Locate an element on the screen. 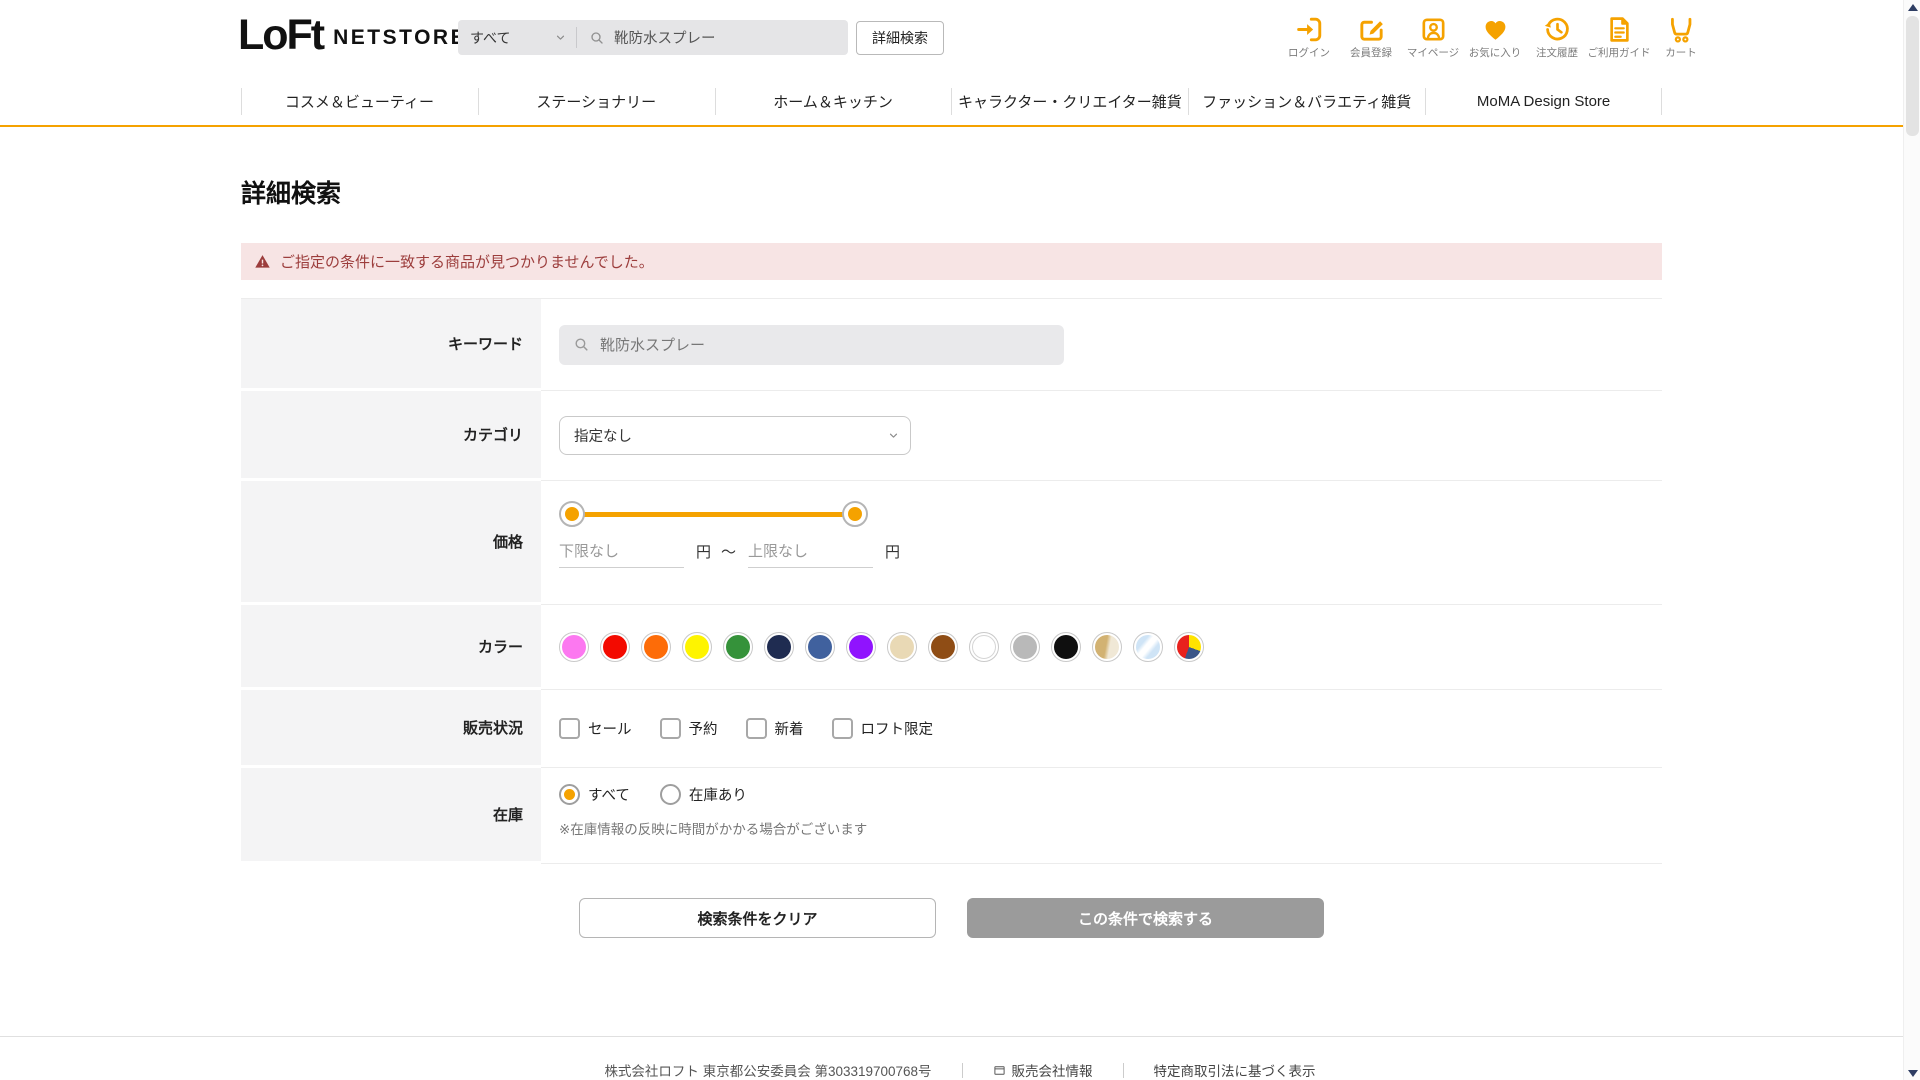  stock-option-0: すべて is located at coordinates (594, 794).